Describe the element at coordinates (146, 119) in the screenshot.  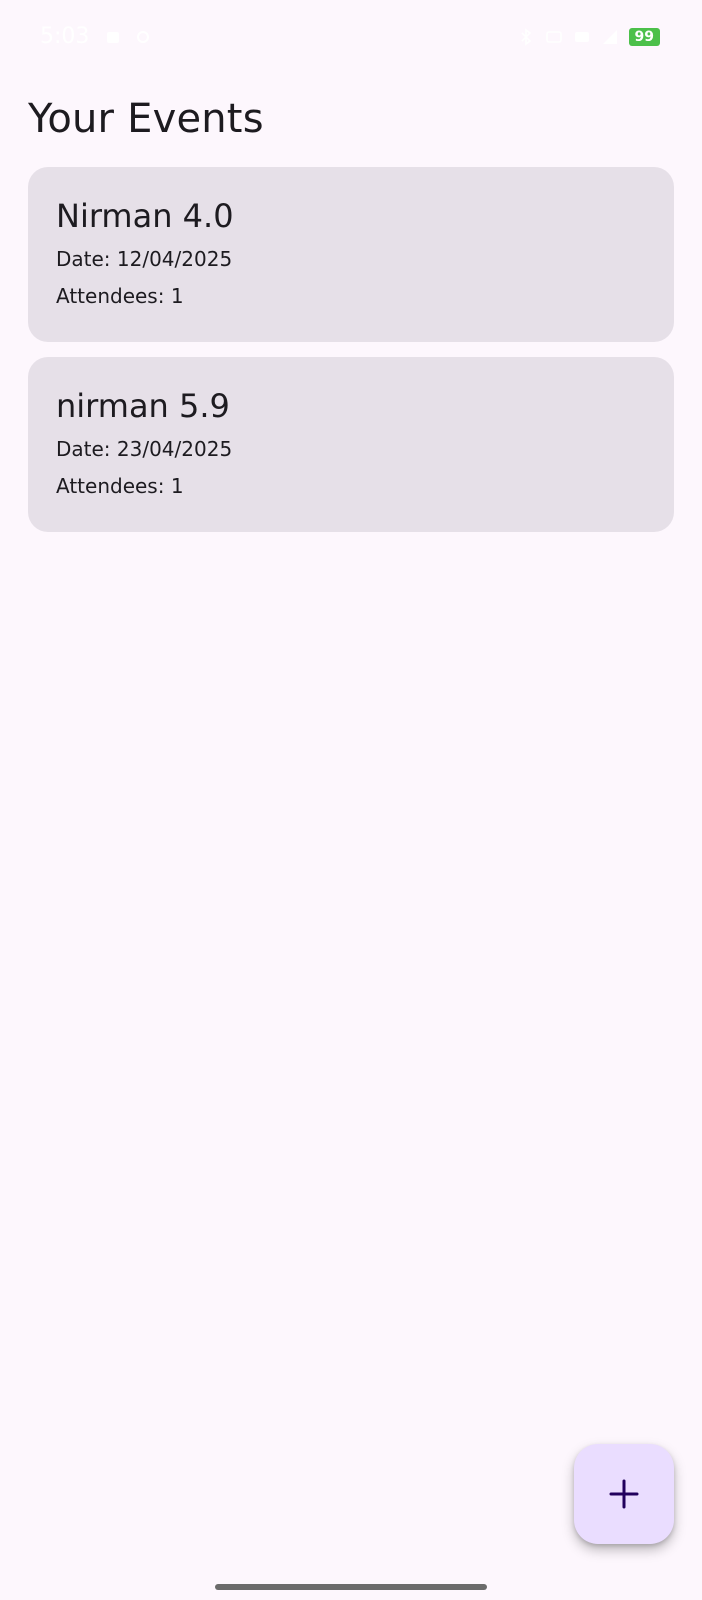
I see `page-title: Your Events` at that location.